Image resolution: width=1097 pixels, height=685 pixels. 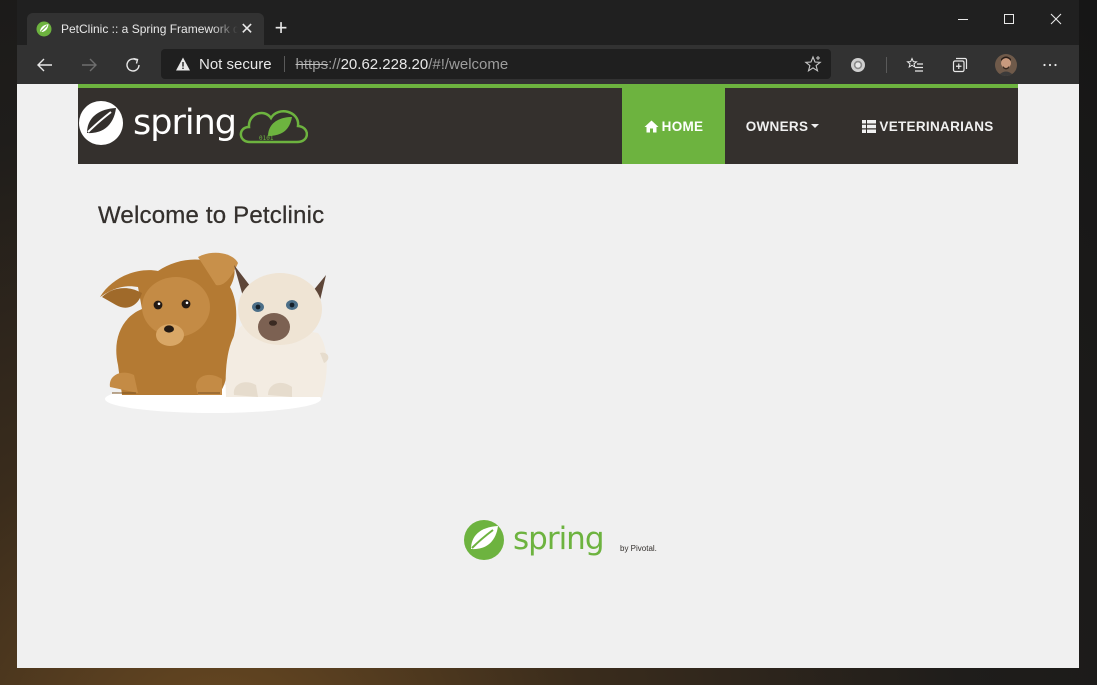 What do you see at coordinates (813, 64) in the screenshot?
I see `add-favorite-star-icon` at bounding box center [813, 64].